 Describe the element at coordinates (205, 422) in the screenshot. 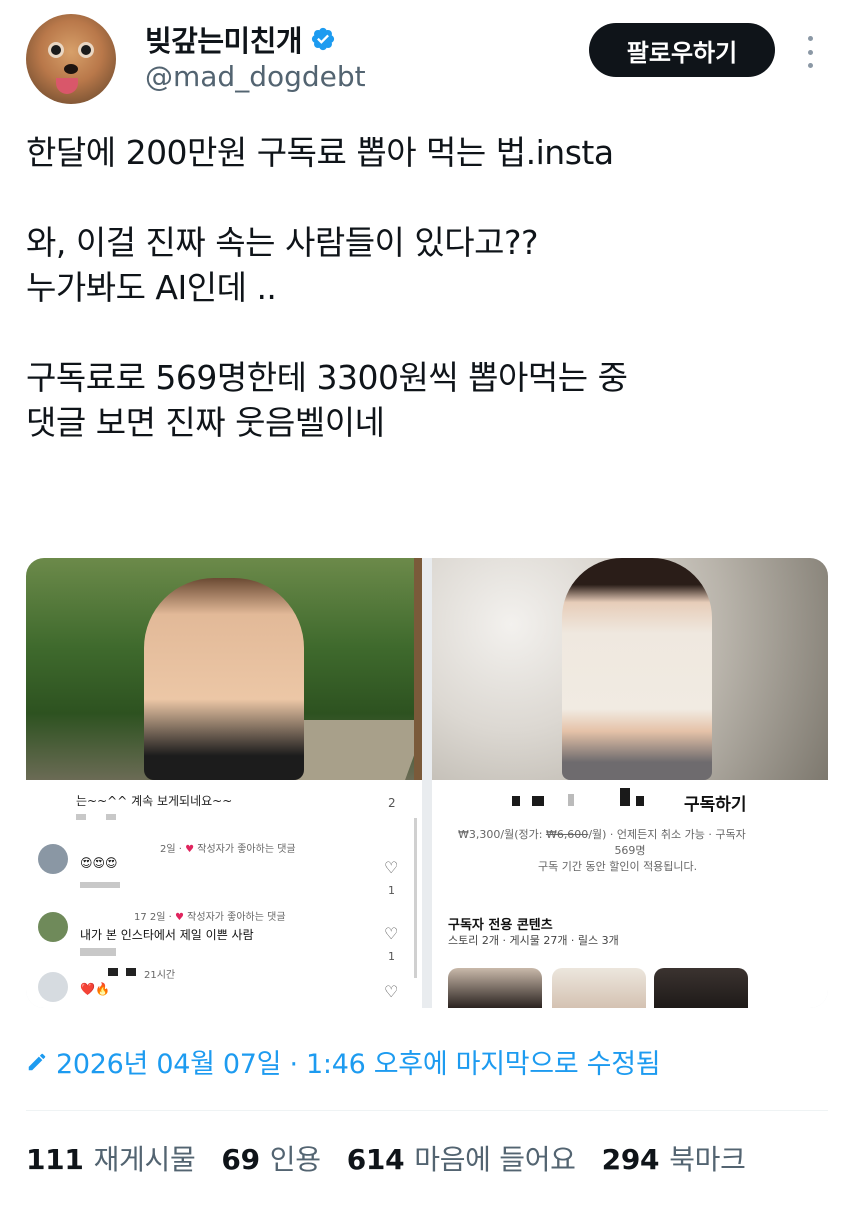

I see `tweet-line: 댓글 보면 진짜 웃음벨이네` at that location.